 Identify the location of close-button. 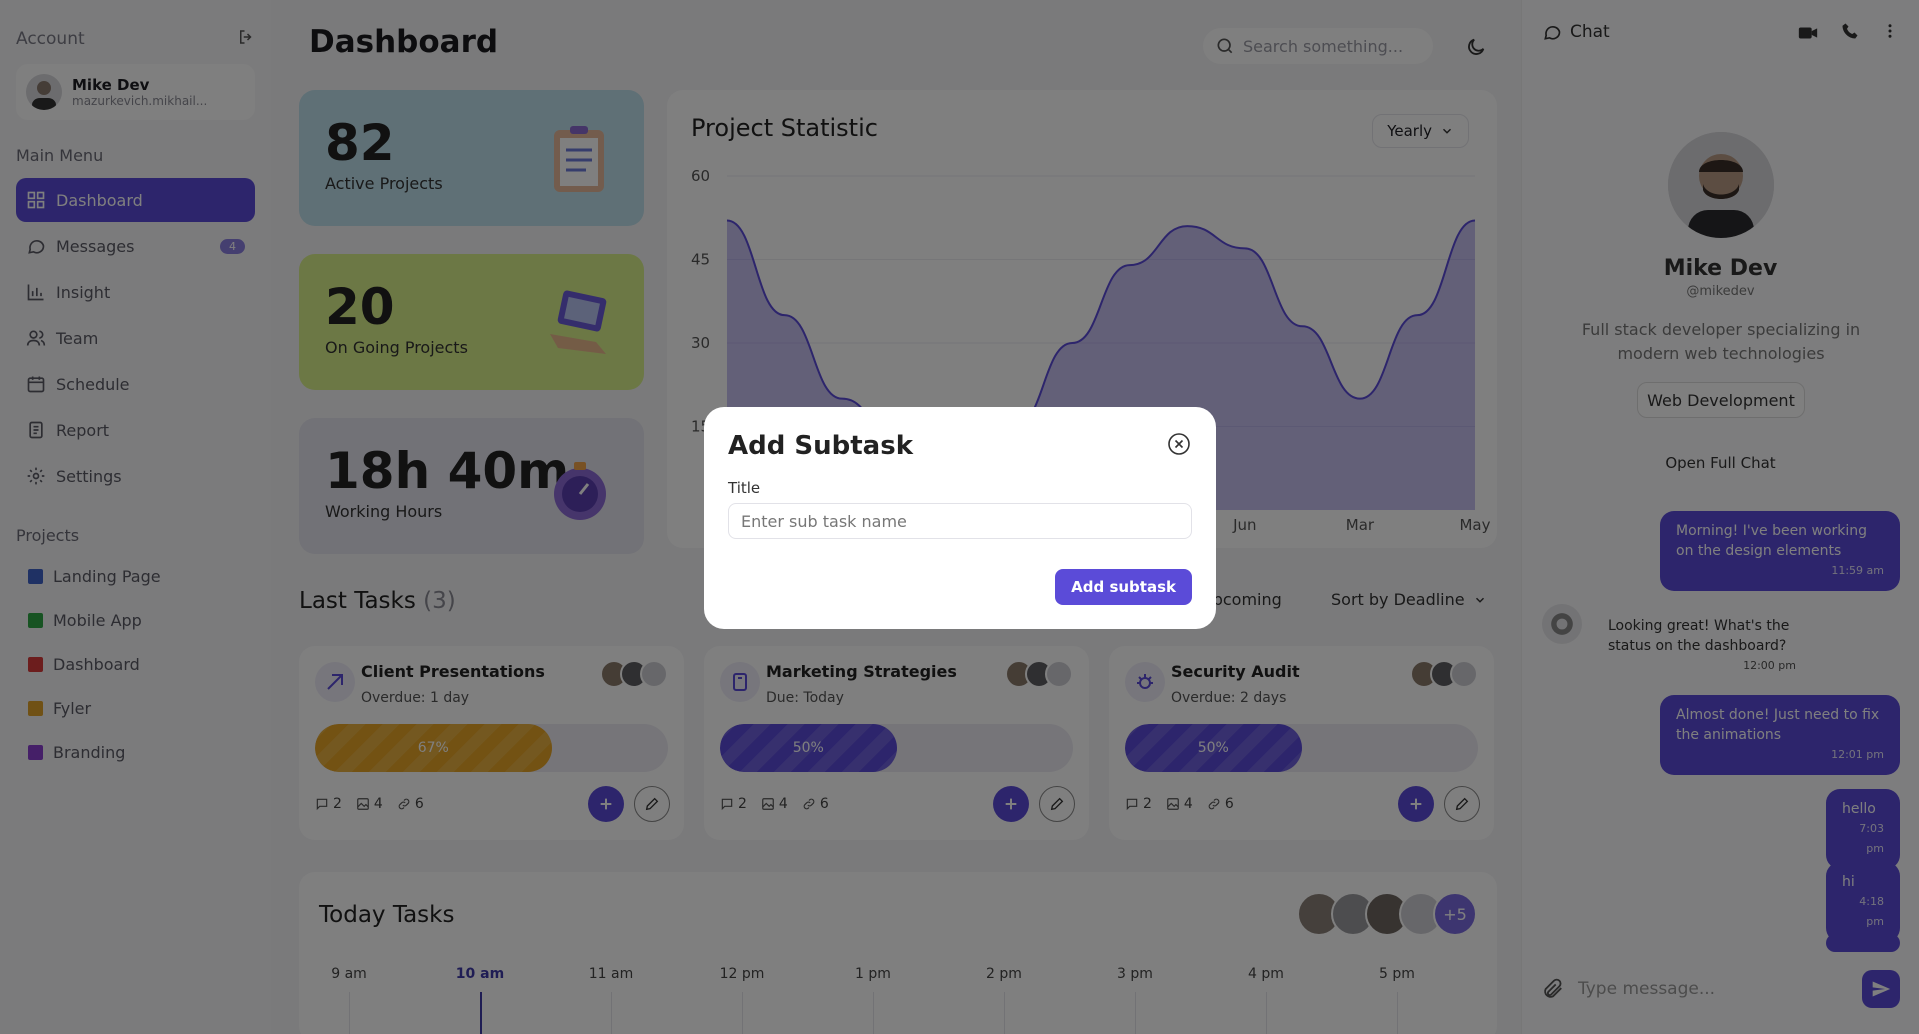
(1179, 444).